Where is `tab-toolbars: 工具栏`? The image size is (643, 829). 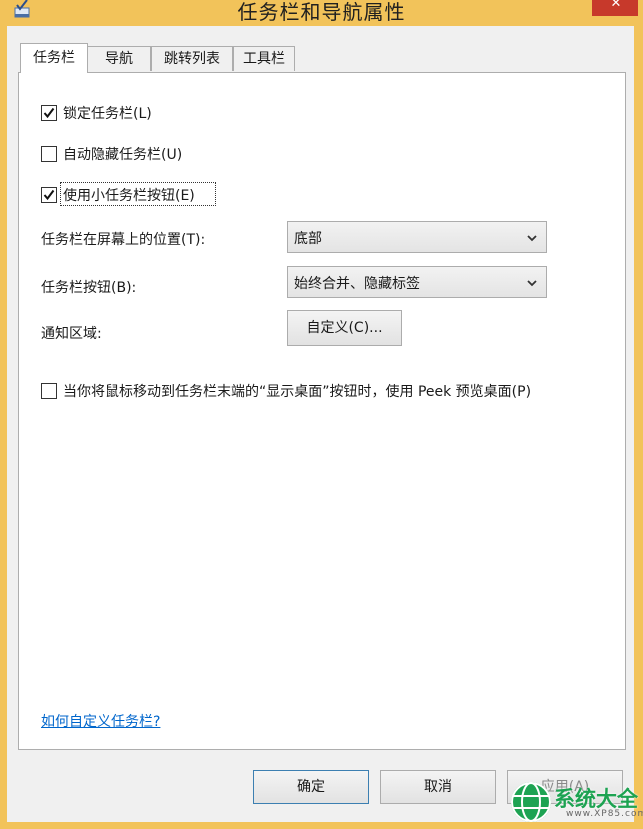 tab-toolbars: 工具栏 is located at coordinates (264, 58).